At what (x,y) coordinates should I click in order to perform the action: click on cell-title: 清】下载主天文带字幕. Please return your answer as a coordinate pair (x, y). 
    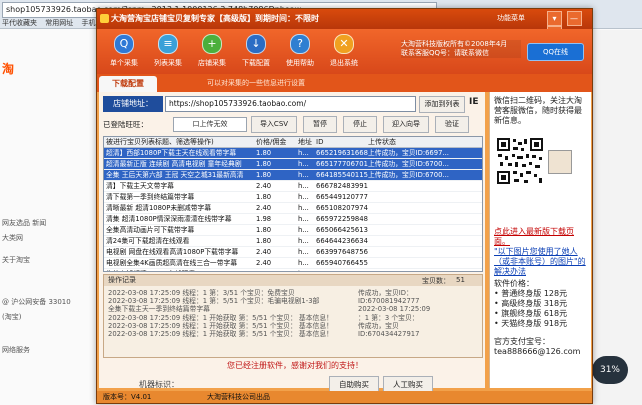
    Looking at the image, I should click on (140, 186).